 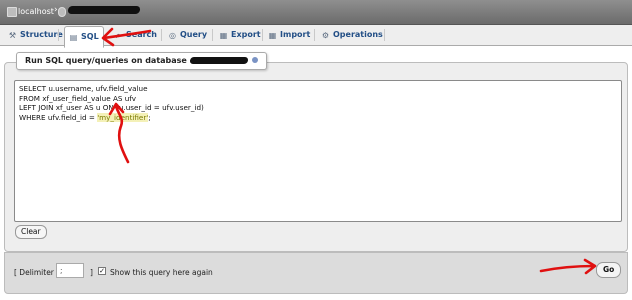 What do you see at coordinates (161, 272) in the screenshot?
I see `show-query-label: Show this query here again` at bounding box center [161, 272].